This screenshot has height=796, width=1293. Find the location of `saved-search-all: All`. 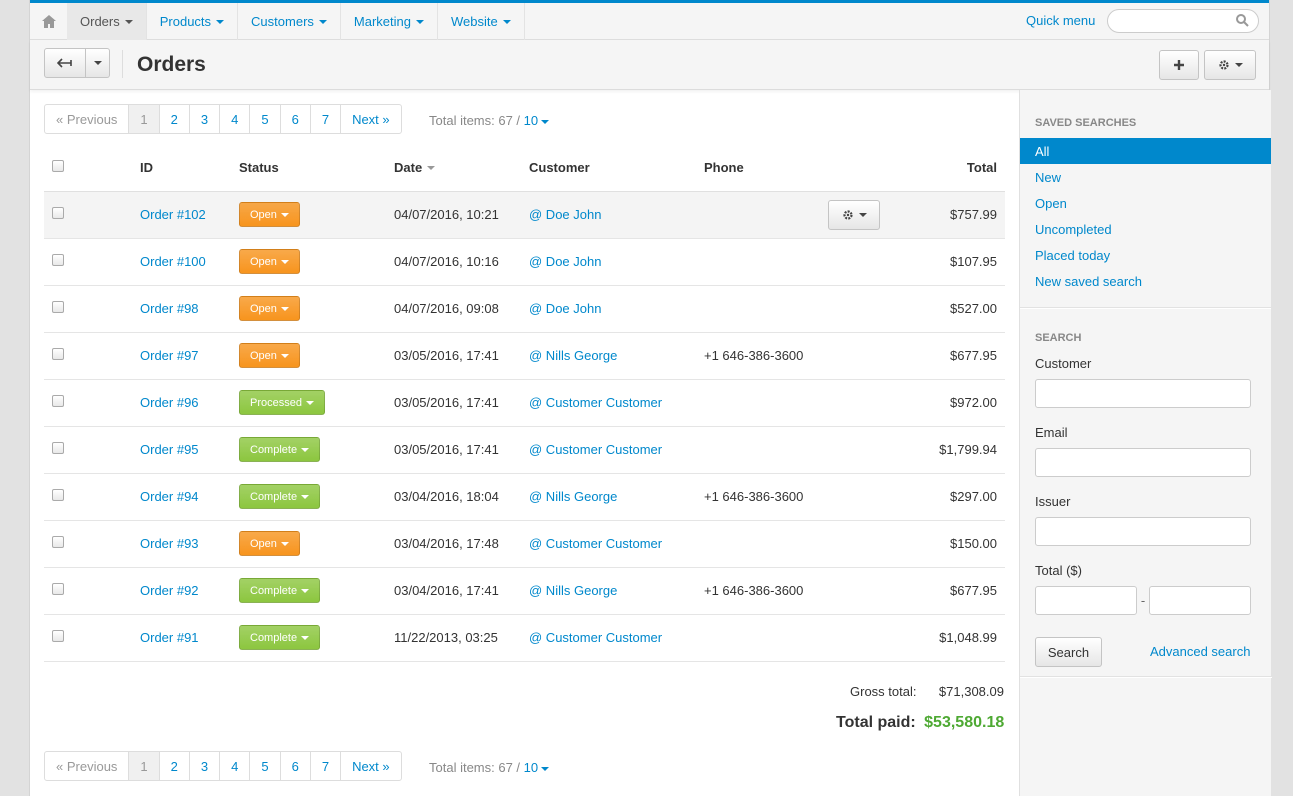

saved-search-all: All is located at coordinates (1145, 151).